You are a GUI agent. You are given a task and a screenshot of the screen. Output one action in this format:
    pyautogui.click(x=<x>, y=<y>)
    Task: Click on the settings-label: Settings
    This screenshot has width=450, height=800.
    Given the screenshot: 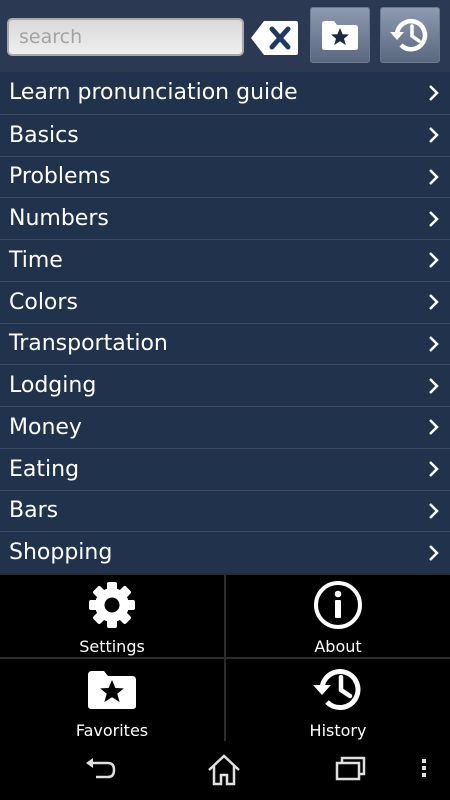 What is the action you would take?
    pyautogui.click(x=112, y=646)
    